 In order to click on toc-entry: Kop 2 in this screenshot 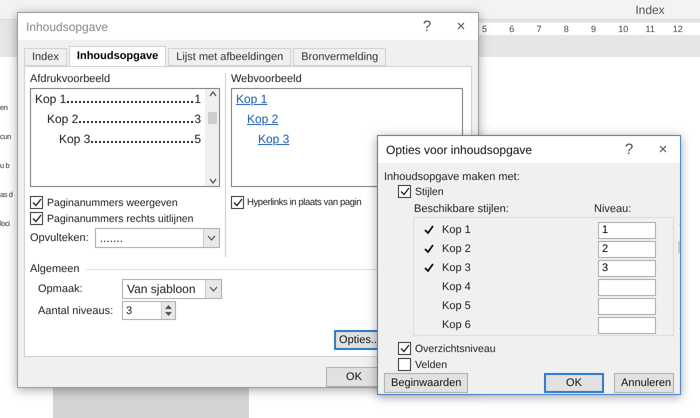, I will do `click(62, 119)`.